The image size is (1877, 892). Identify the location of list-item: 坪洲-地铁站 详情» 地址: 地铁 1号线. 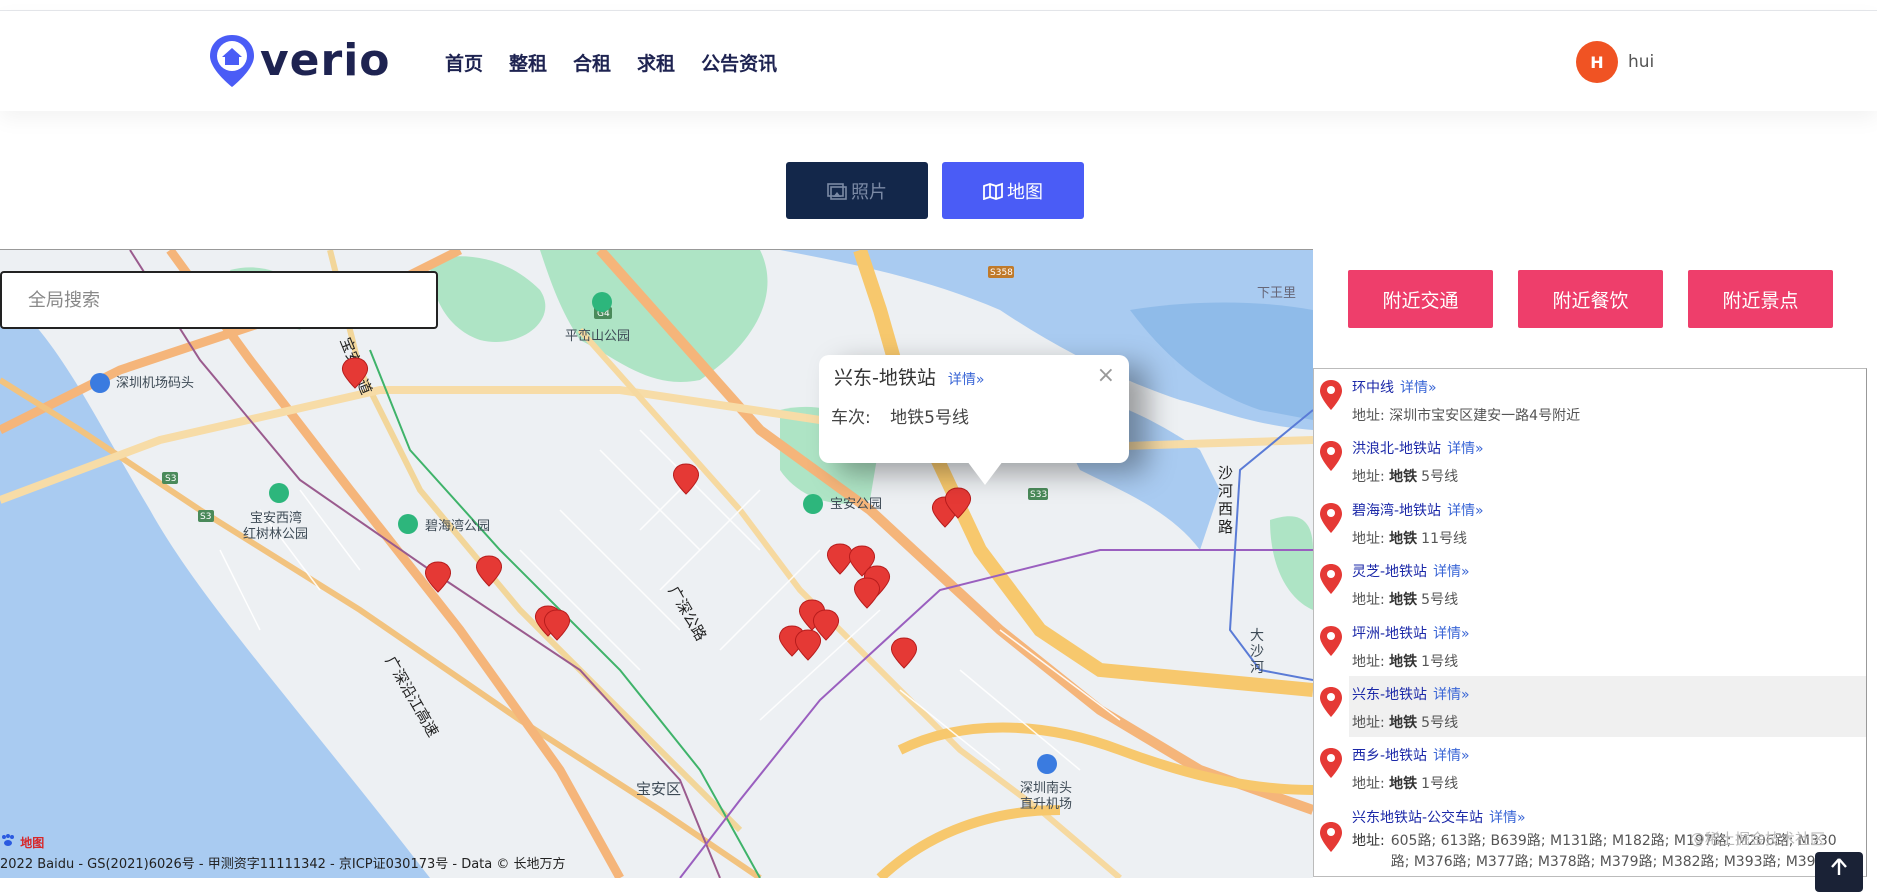
(1590, 645).